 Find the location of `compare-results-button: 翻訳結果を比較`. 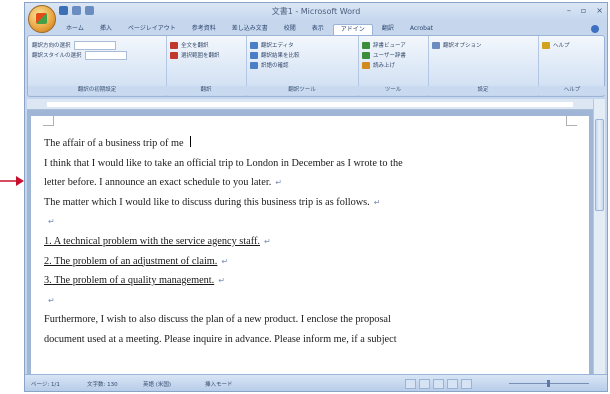

compare-results-button: 翻訳結果を比較 is located at coordinates (302, 55).